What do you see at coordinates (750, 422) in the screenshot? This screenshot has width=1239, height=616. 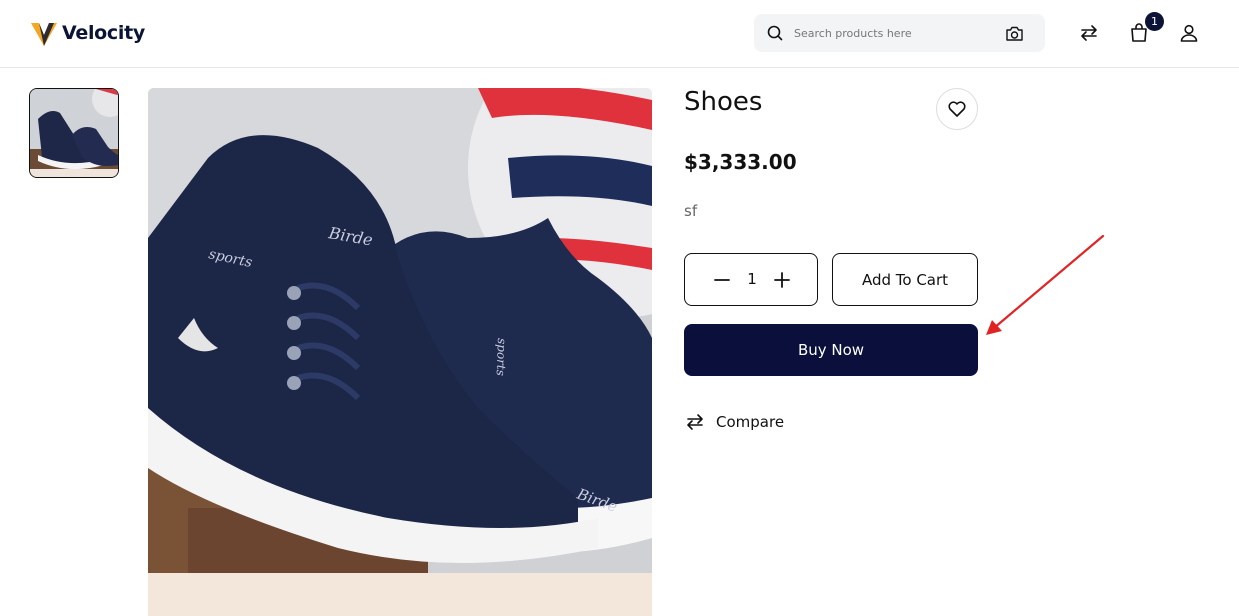 I see `compare-label: Compare` at bounding box center [750, 422].